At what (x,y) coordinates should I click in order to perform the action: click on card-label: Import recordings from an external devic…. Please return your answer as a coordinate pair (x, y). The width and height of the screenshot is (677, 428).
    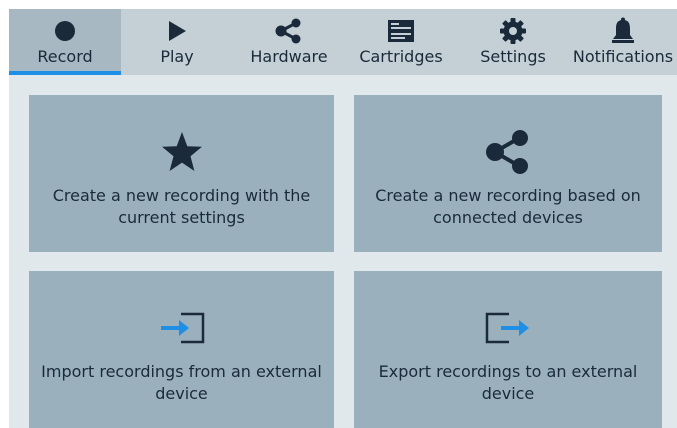
    Looking at the image, I should click on (181, 382).